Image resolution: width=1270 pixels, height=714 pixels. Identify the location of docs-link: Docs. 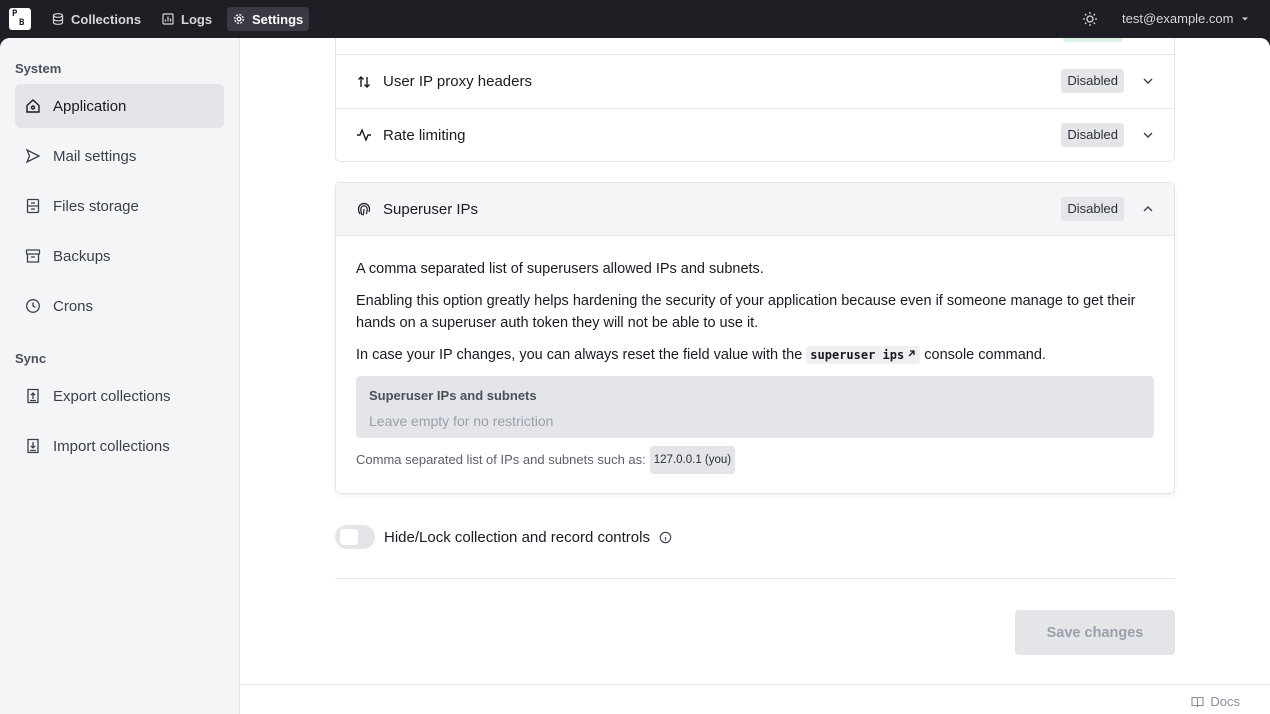
(1215, 701).